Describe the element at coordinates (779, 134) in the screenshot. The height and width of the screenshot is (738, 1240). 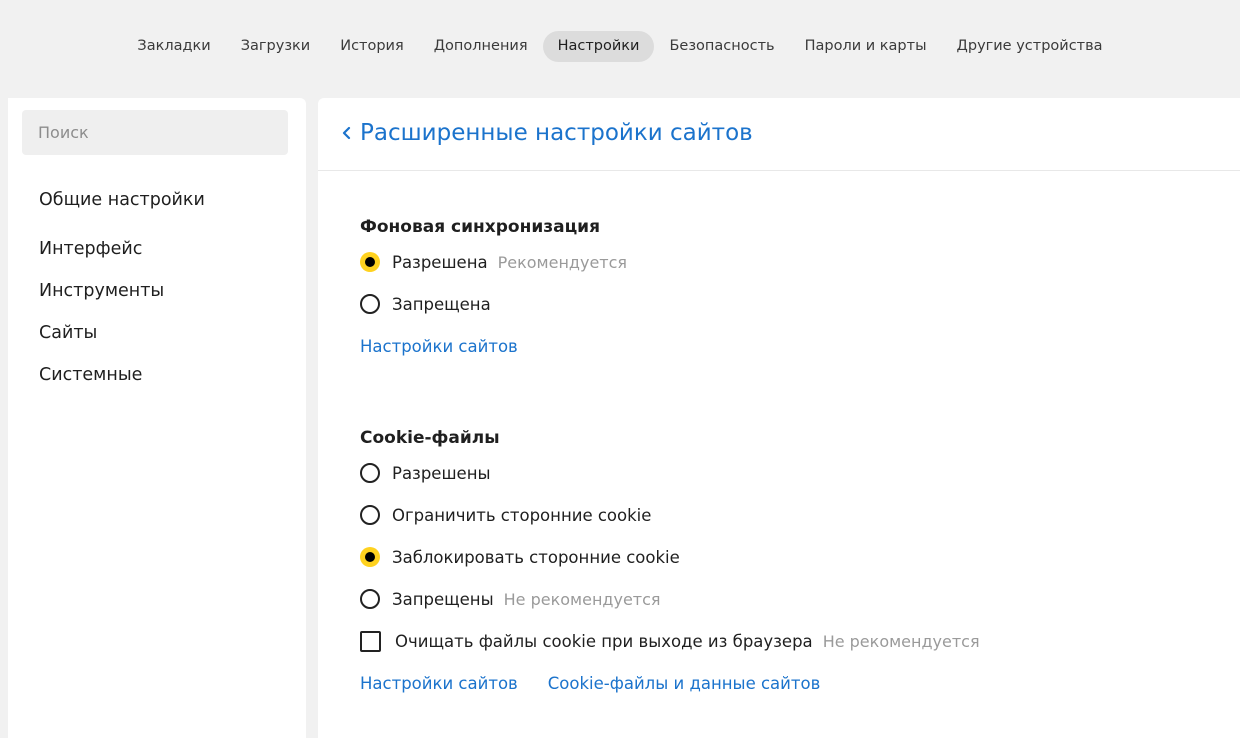
I see `page-header: Расширенные настройки сайтов` at that location.